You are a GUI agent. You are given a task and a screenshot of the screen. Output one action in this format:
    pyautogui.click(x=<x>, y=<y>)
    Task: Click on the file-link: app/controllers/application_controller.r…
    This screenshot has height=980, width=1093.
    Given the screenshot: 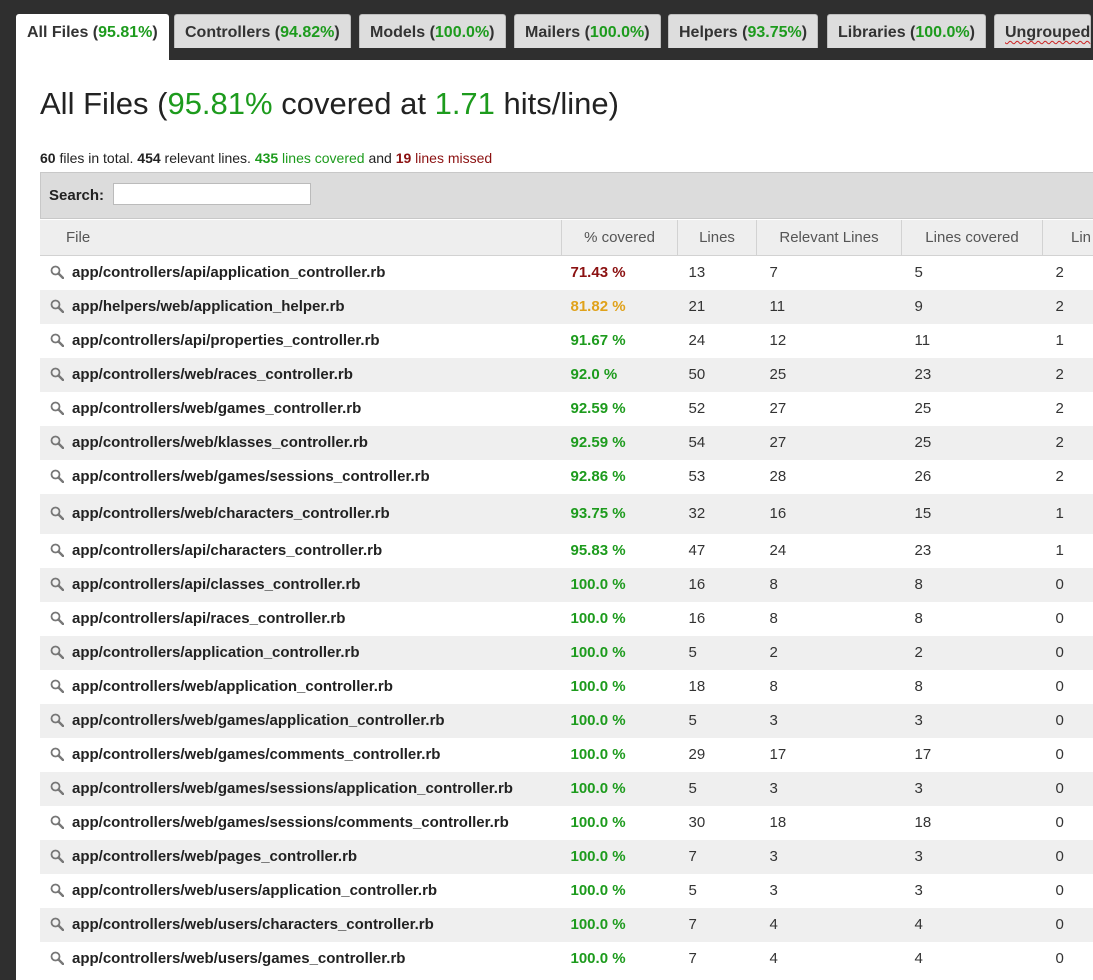 What is the action you would take?
    pyautogui.click(x=216, y=652)
    